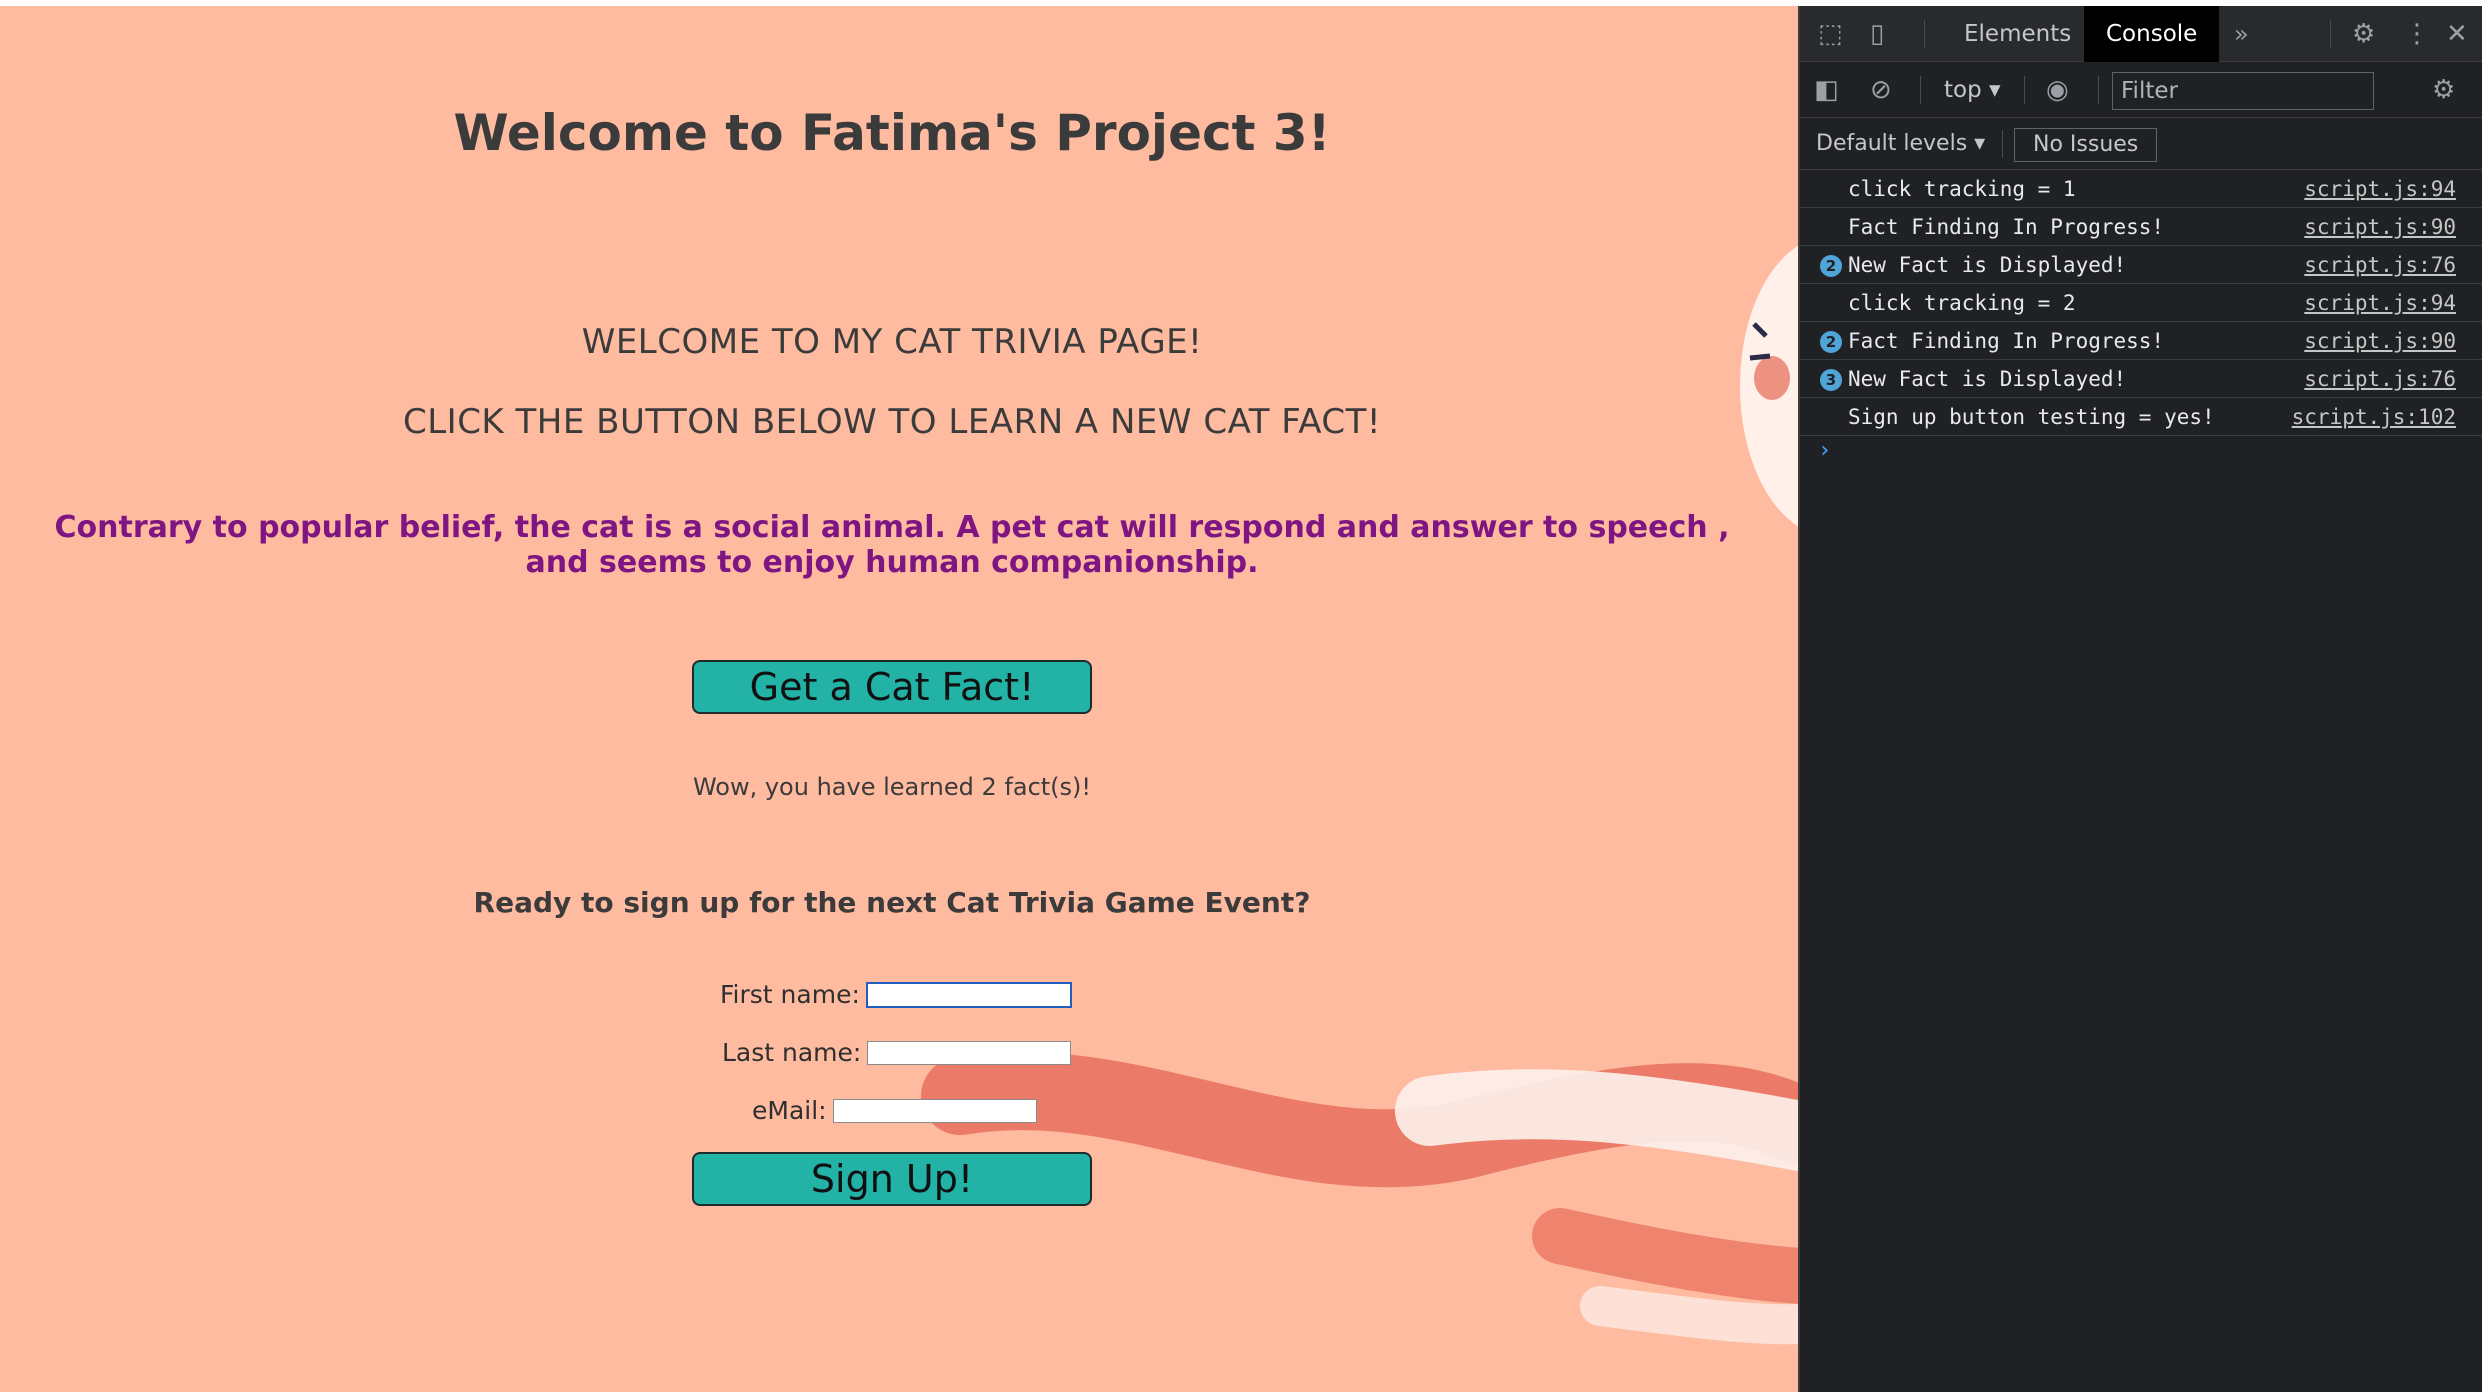 The image size is (2482, 1392). I want to click on log-message: click tracking = 2, so click(1962, 303).